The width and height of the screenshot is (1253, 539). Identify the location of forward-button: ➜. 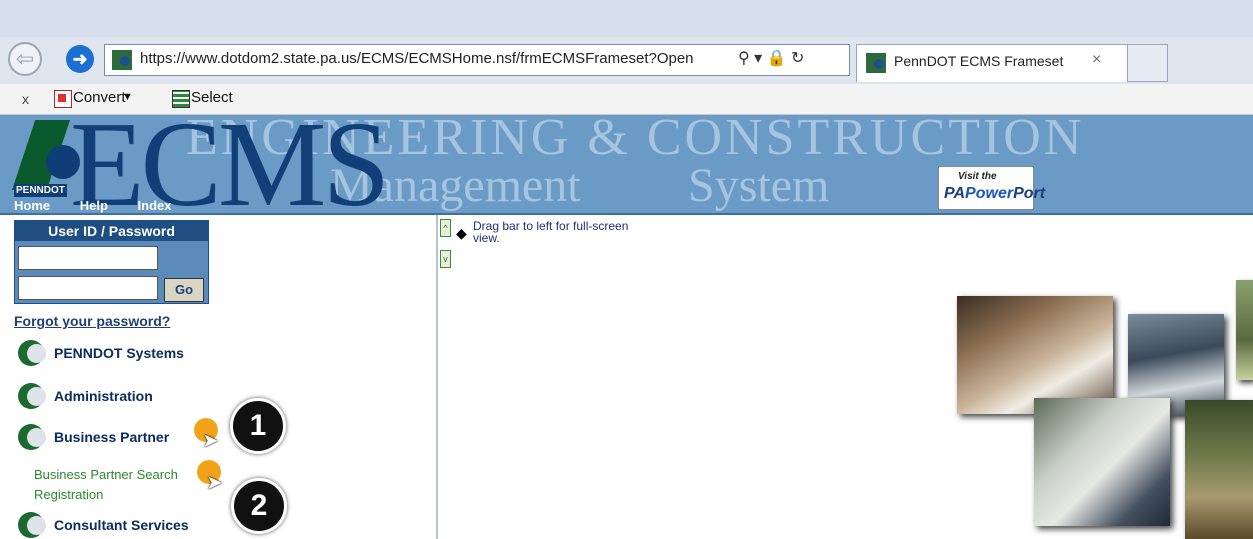
(80, 59).